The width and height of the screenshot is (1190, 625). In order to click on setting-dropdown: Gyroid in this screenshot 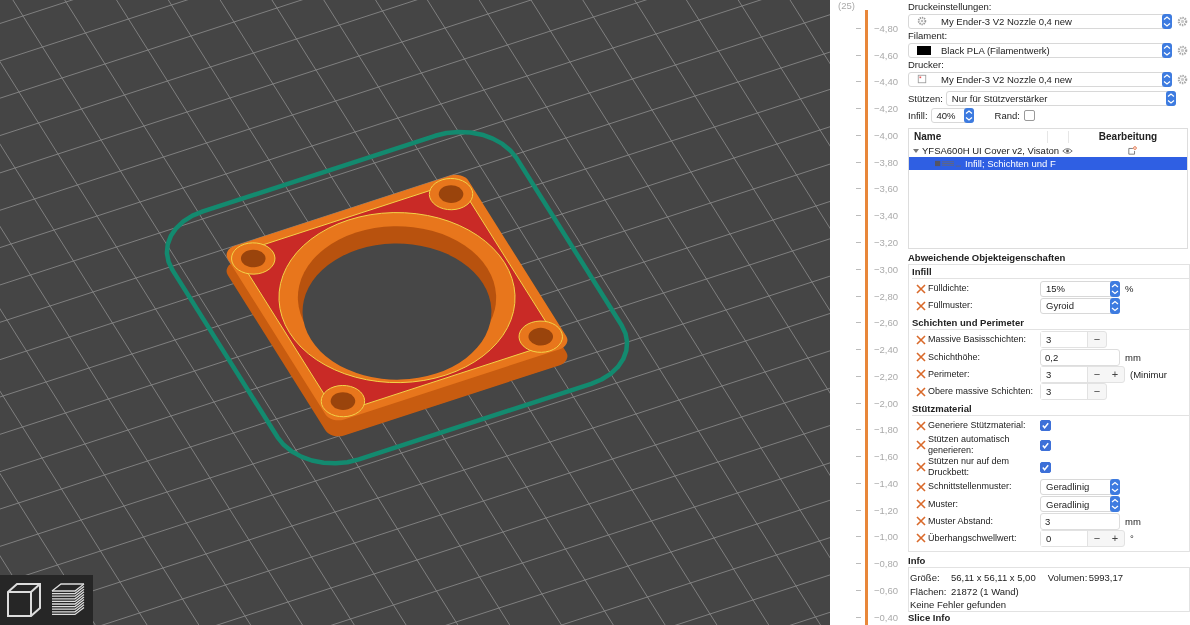, I will do `click(1080, 305)`.